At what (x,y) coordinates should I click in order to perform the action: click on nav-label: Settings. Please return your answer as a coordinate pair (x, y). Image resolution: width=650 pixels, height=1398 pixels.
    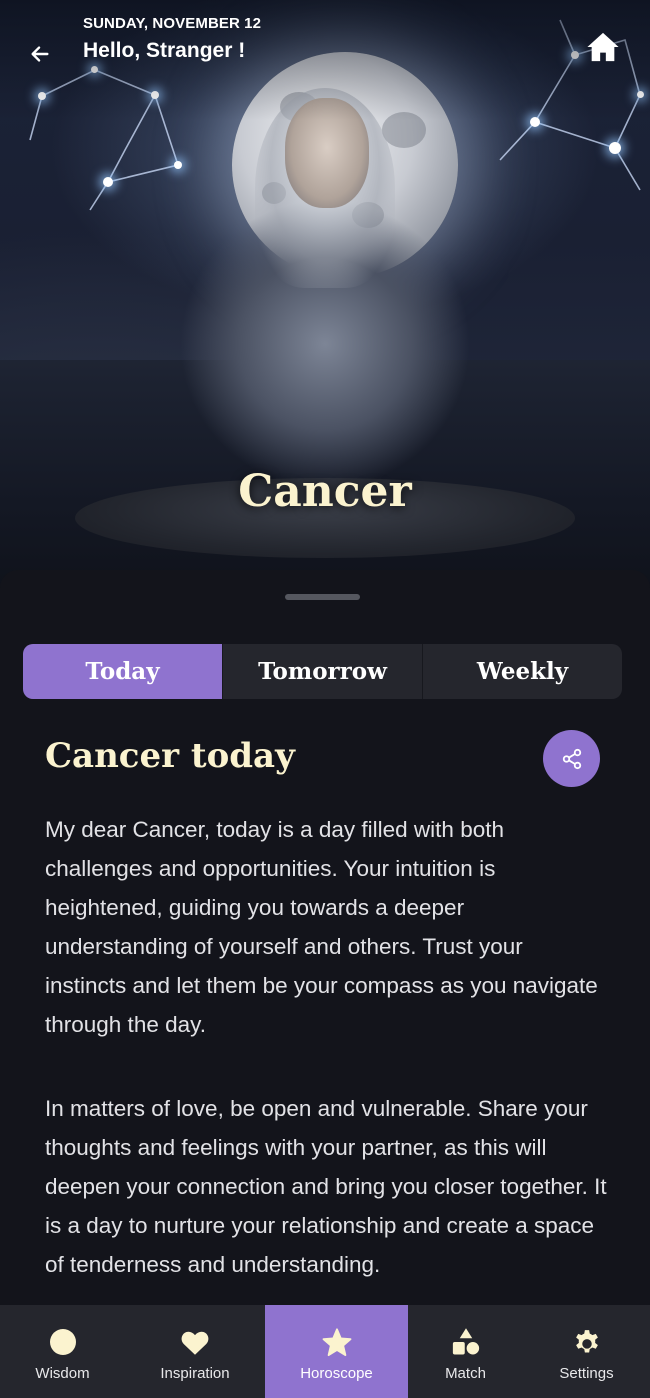
    Looking at the image, I should click on (586, 1373).